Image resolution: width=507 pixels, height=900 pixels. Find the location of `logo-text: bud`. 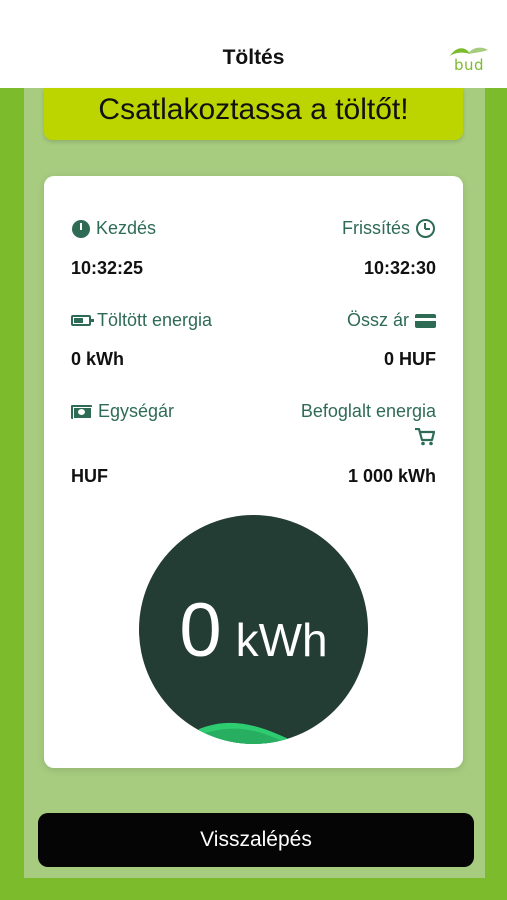

logo-text: bud is located at coordinates (469, 65).